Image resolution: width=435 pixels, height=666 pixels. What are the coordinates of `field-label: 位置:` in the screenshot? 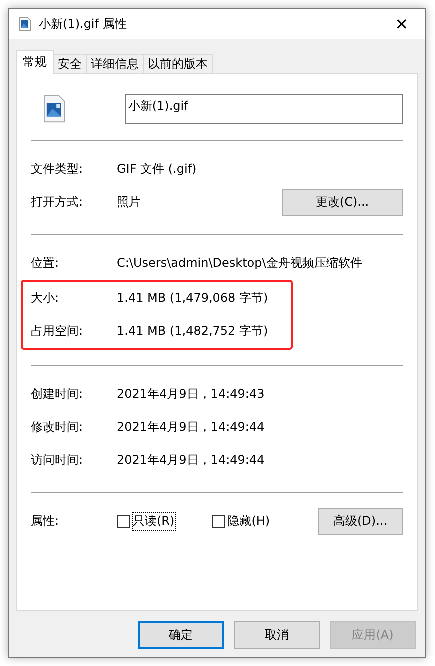 It's located at (45, 263).